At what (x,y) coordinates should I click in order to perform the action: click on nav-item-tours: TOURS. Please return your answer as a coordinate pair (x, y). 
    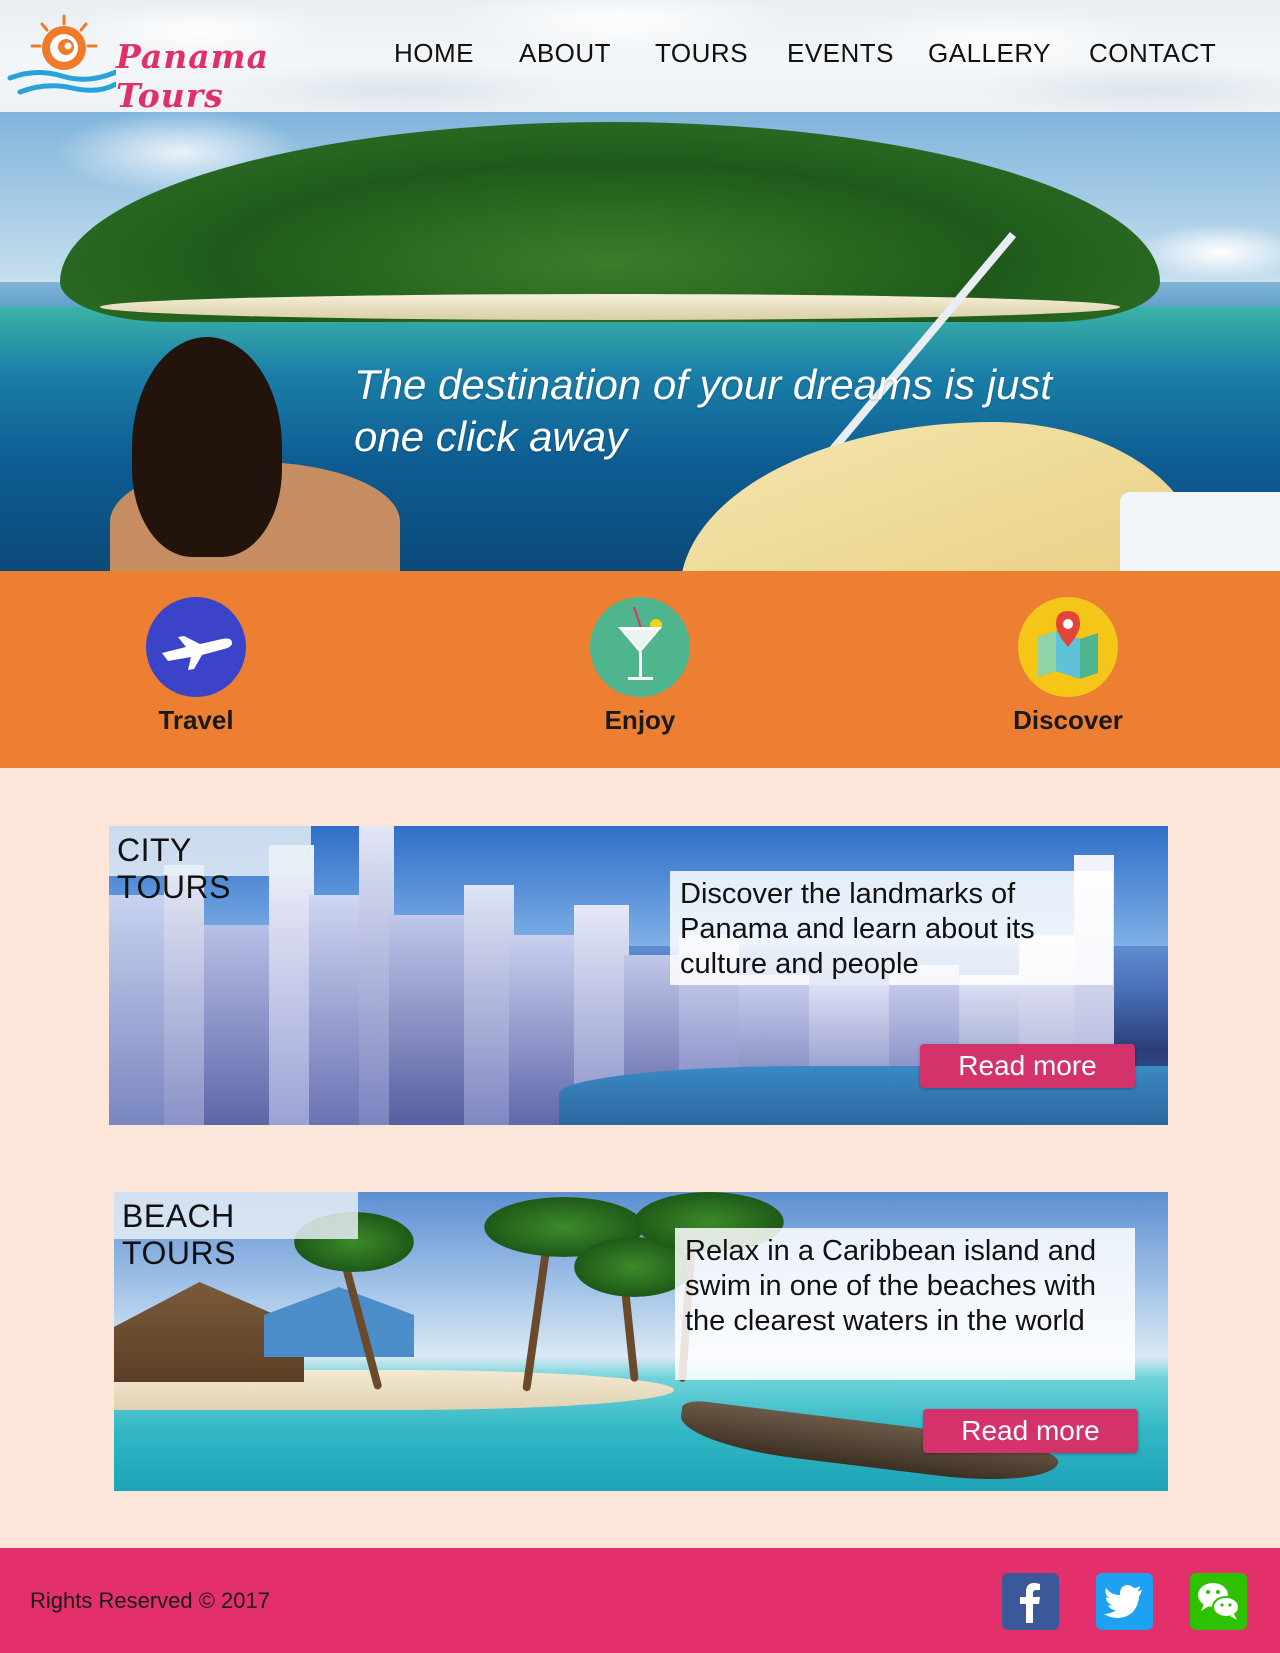
    Looking at the image, I should click on (701, 53).